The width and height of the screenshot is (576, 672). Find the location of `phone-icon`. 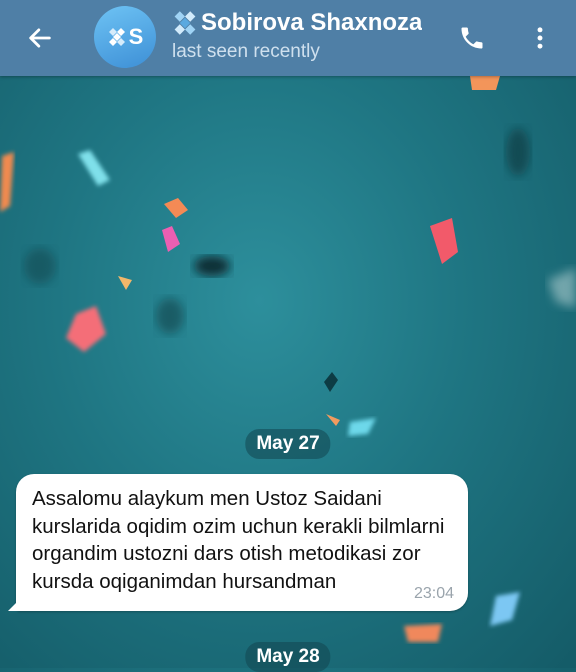

phone-icon is located at coordinates (472, 38).